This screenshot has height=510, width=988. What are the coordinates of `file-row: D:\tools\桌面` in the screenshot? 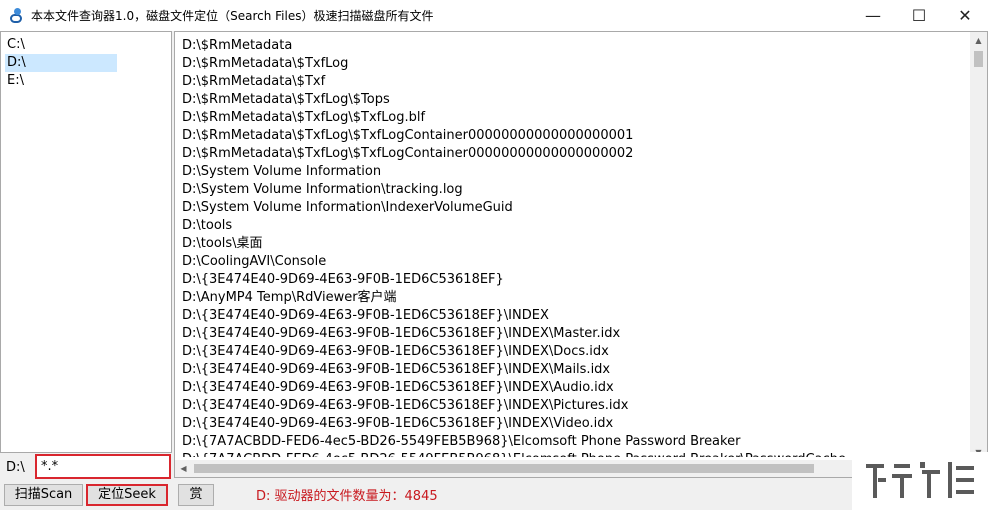 It's located at (572, 244).